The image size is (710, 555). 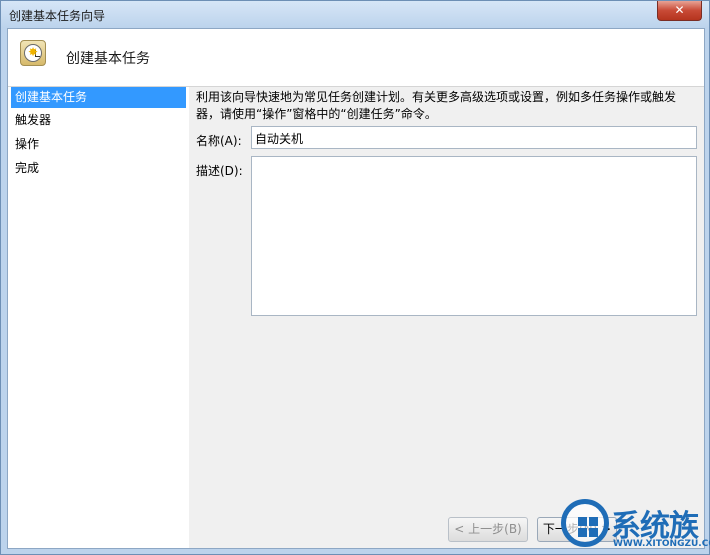 I want to click on step-item-trigger: 触发器, so click(x=98, y=120).